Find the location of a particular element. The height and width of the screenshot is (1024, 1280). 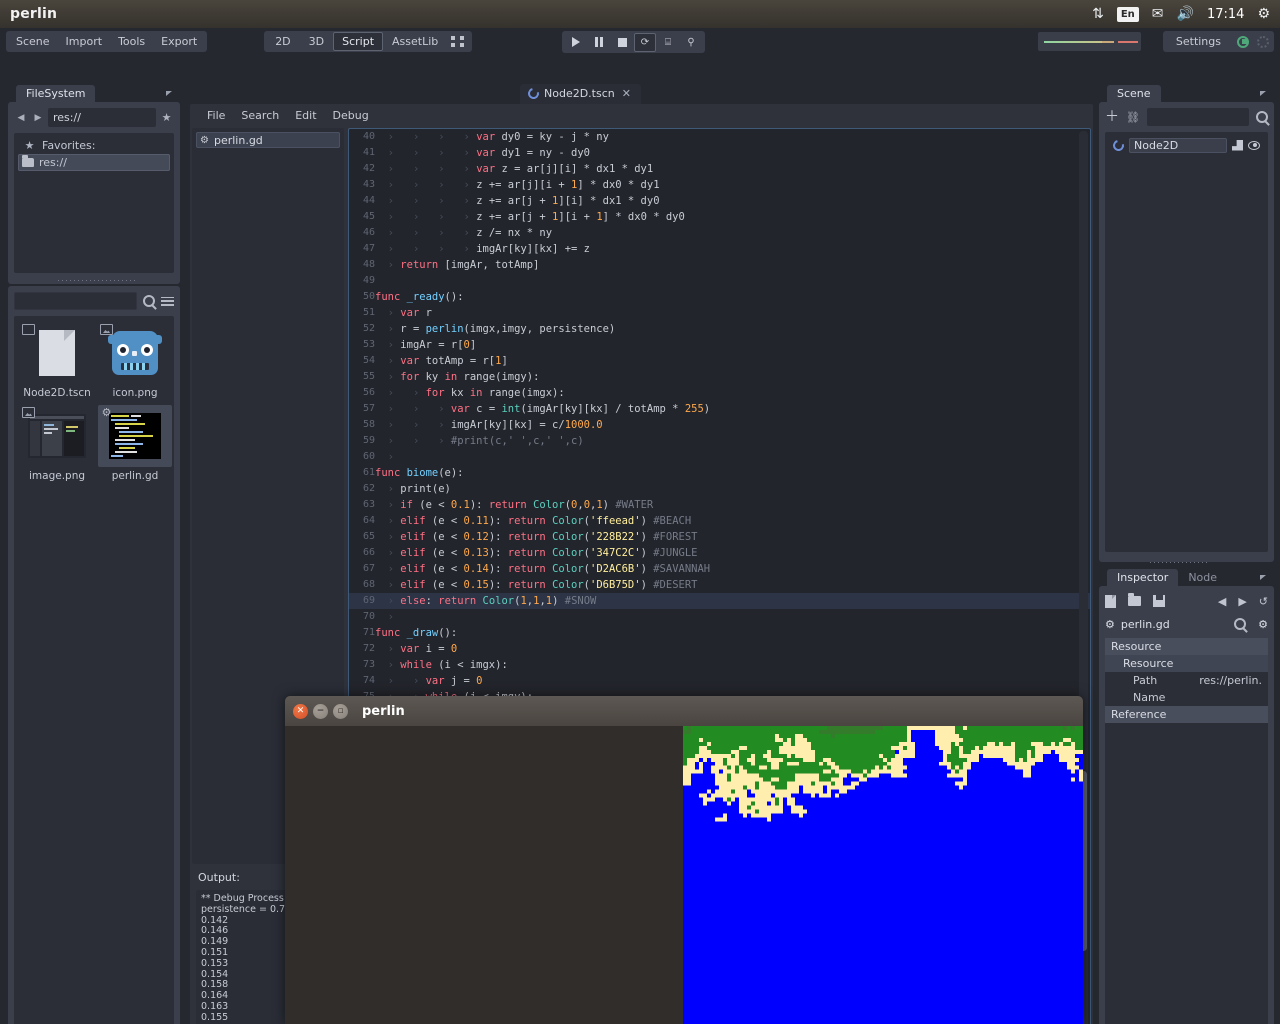

new-resource-icon is located at coordinates (1110, 601).